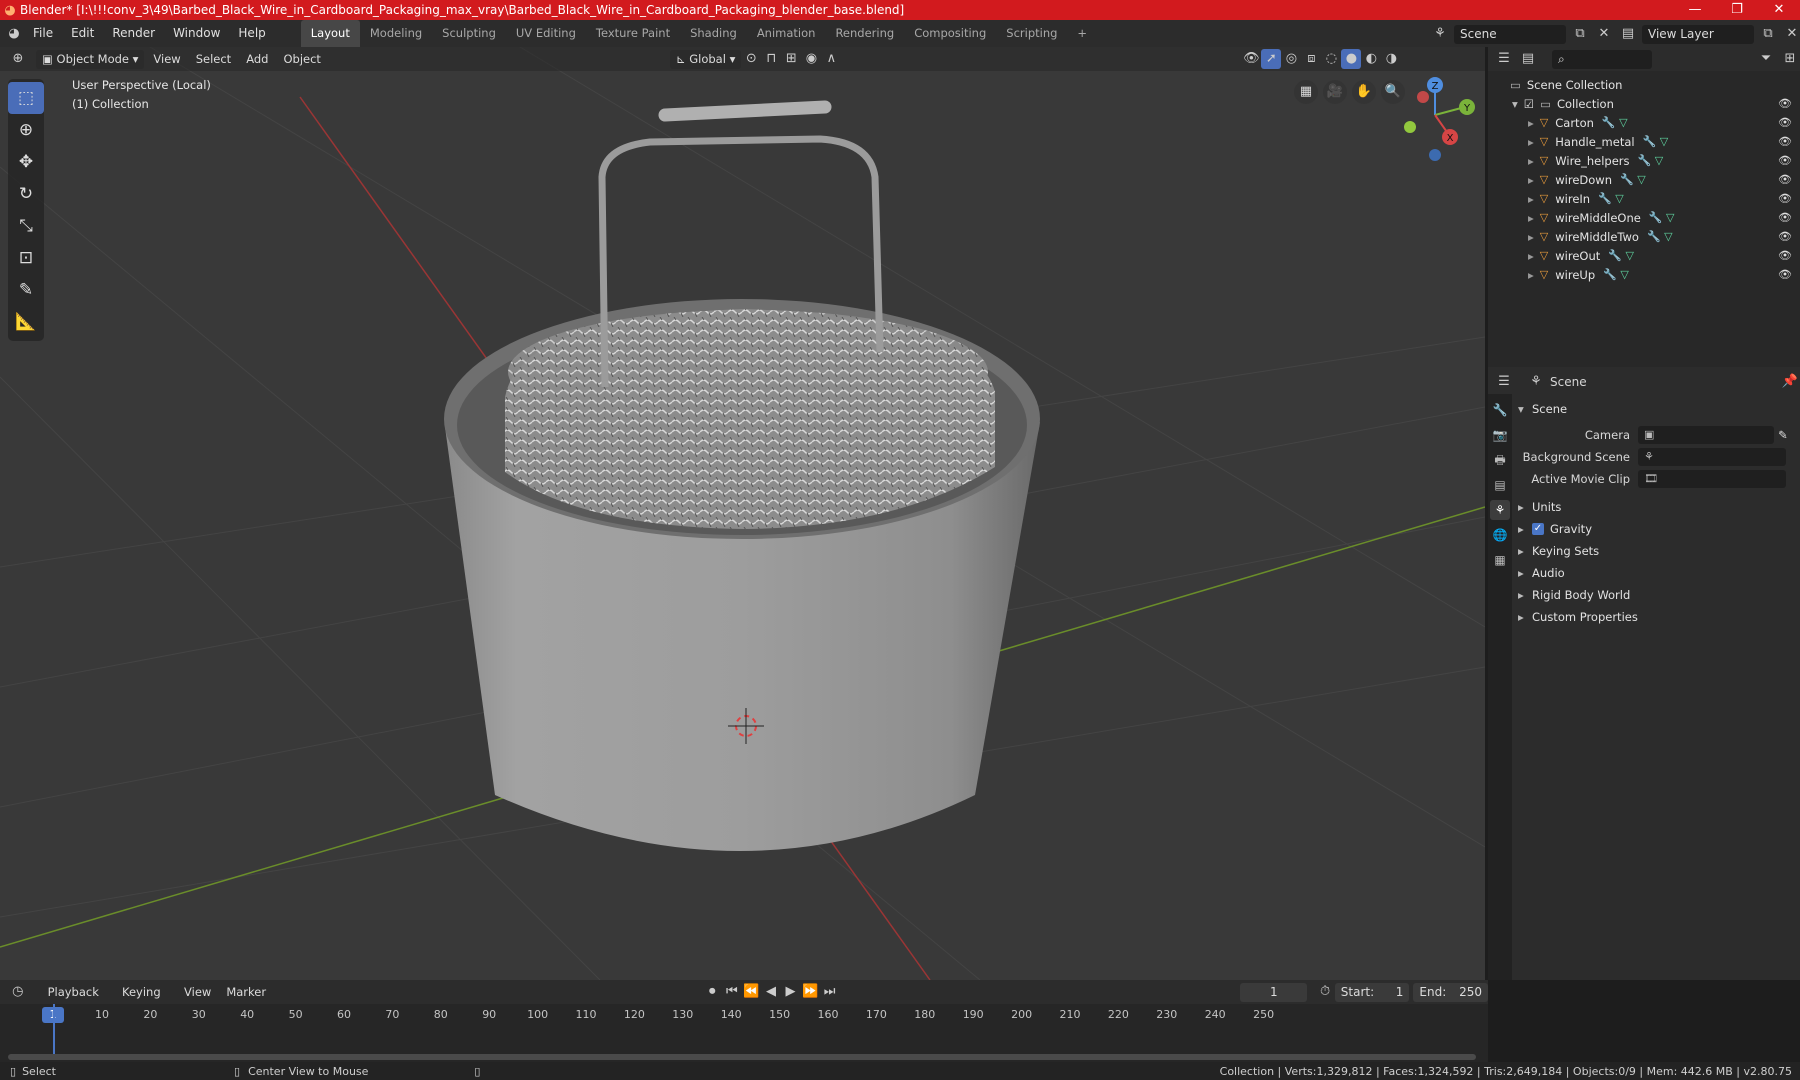  I want to click on texture-tab-icon: ▦, so click(1500, 560).